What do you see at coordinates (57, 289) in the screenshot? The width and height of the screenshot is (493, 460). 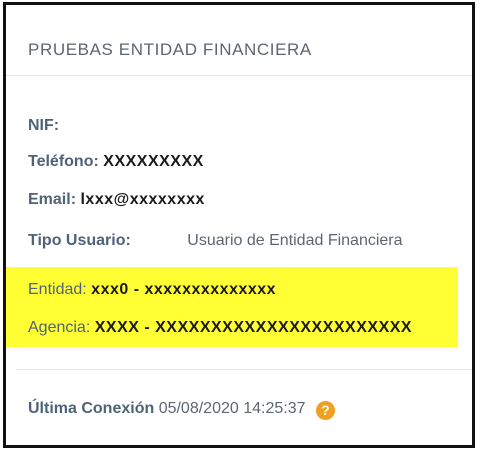 I see `entidad-label: Entidad:` at bounding box center [57, 289].